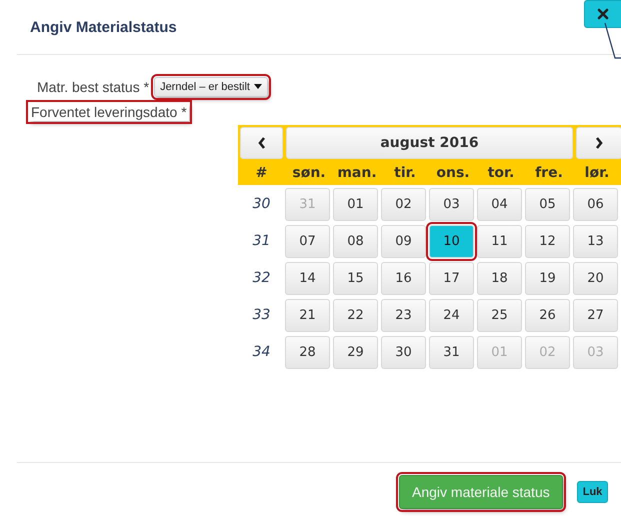 The image size is (621, 520). Describe the element at coordinates (592, 491) in the screenshot. I see `close-button: Luk` at that location.